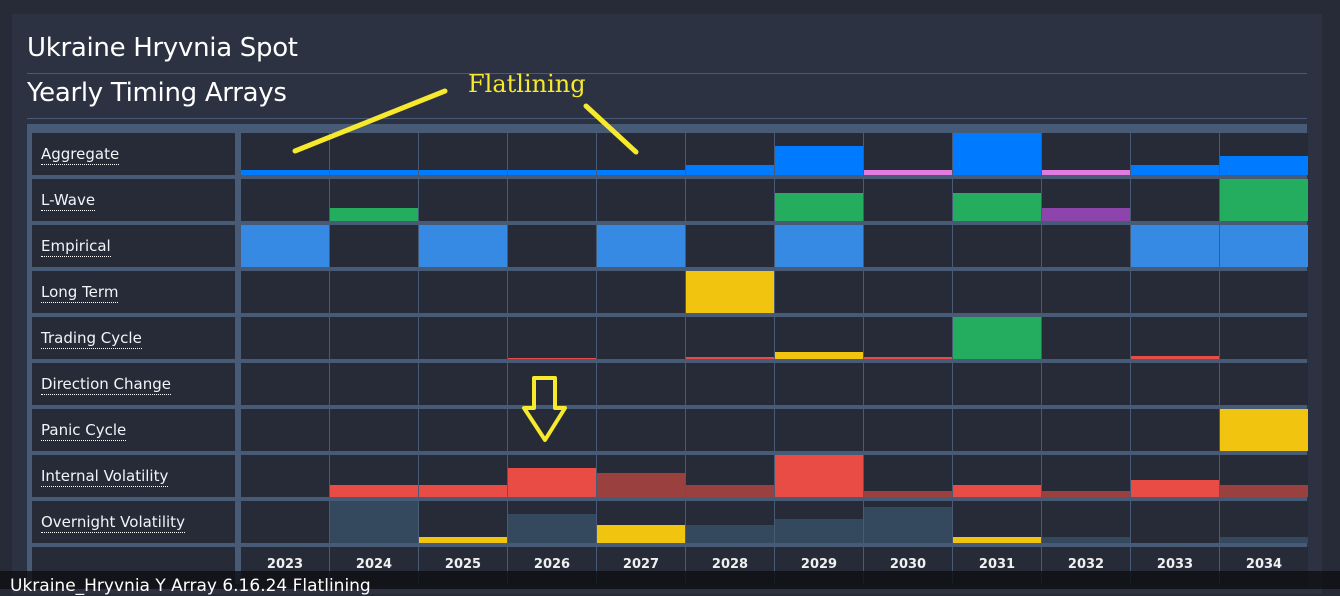  Describe the element at coordinates (370, 121) in the screenshot. I see `annotation-line-left` at that location.